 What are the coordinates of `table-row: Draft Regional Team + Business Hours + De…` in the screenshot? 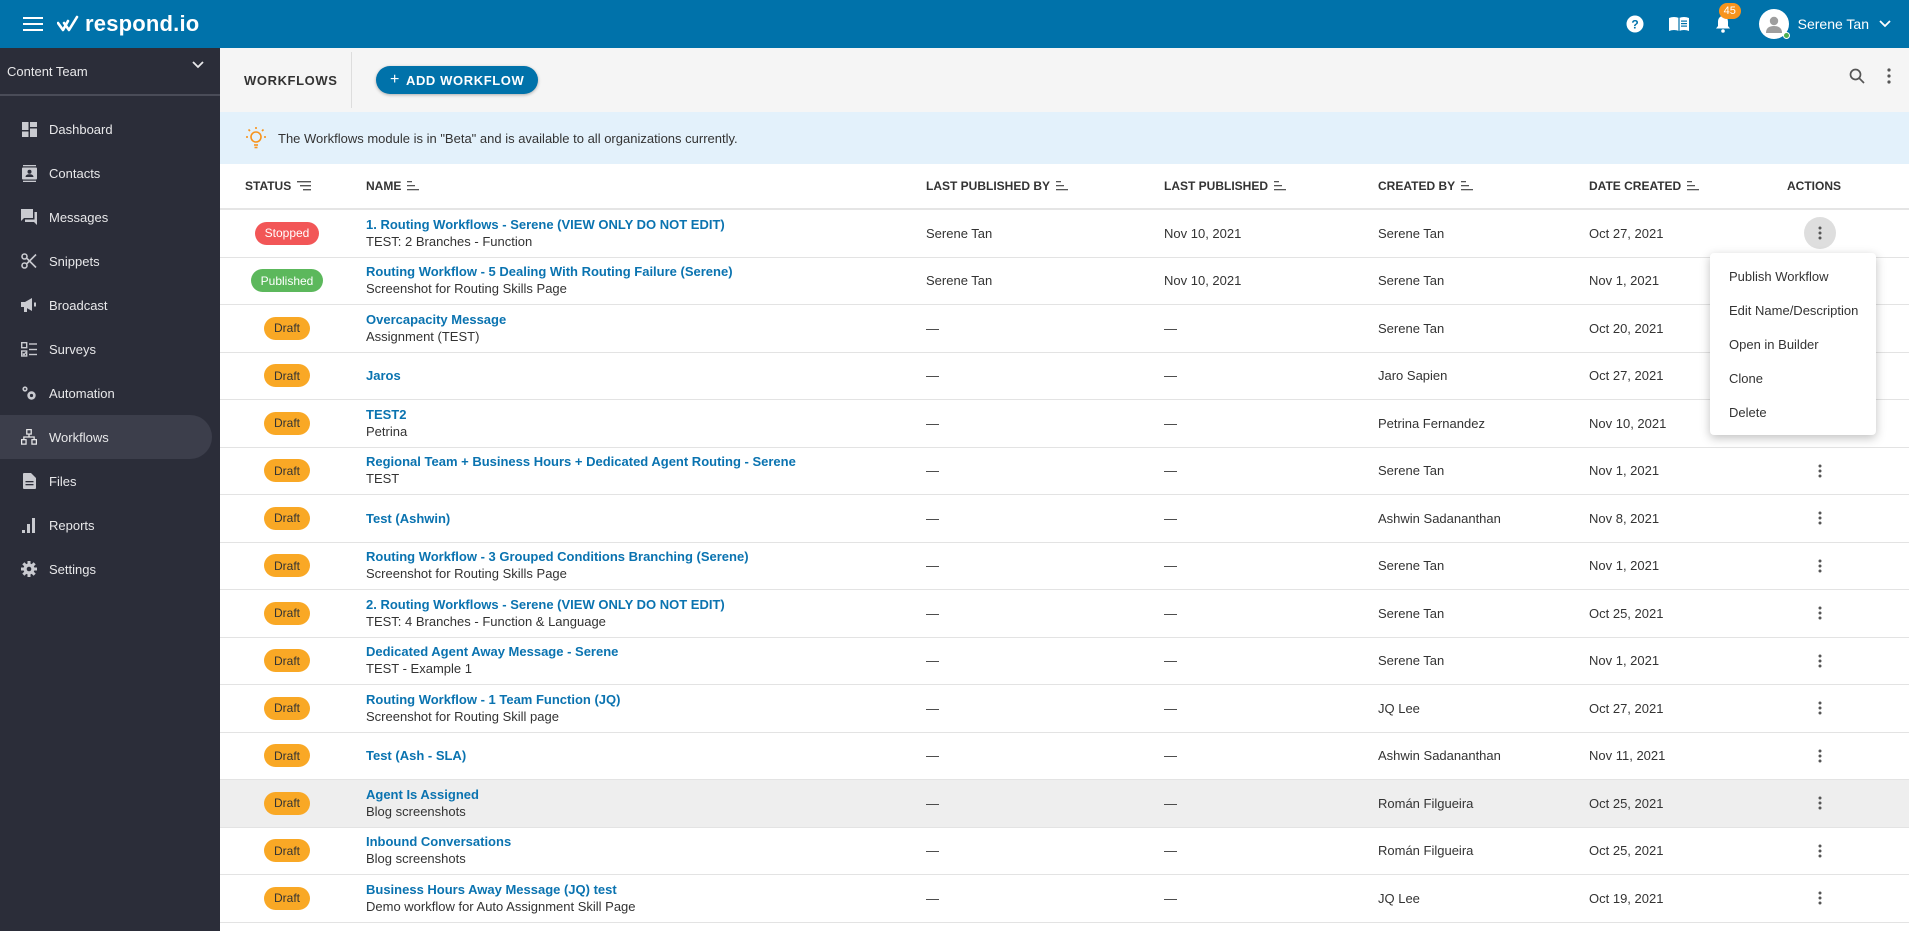 It's located at (1064, 471).